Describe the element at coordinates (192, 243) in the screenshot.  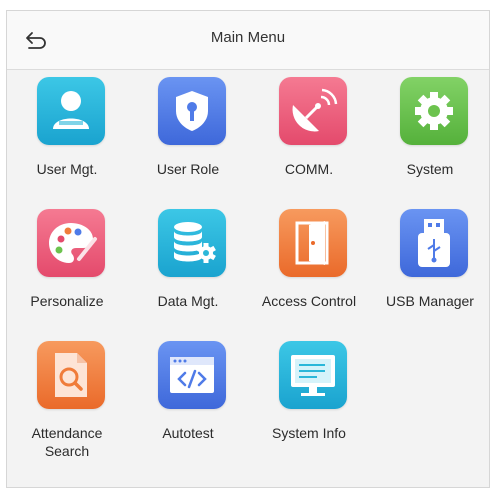
I see `database-gear-icon` at that location.